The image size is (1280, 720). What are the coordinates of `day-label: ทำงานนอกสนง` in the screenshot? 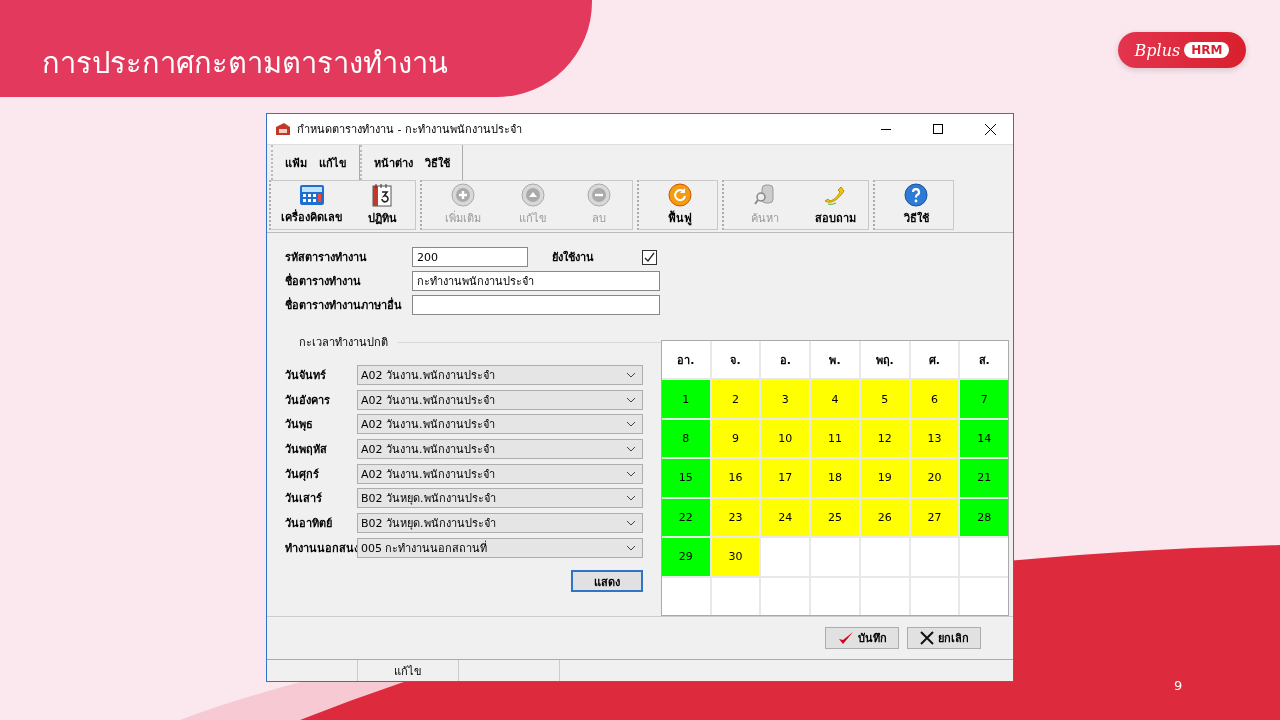 It's located at (321, 548).